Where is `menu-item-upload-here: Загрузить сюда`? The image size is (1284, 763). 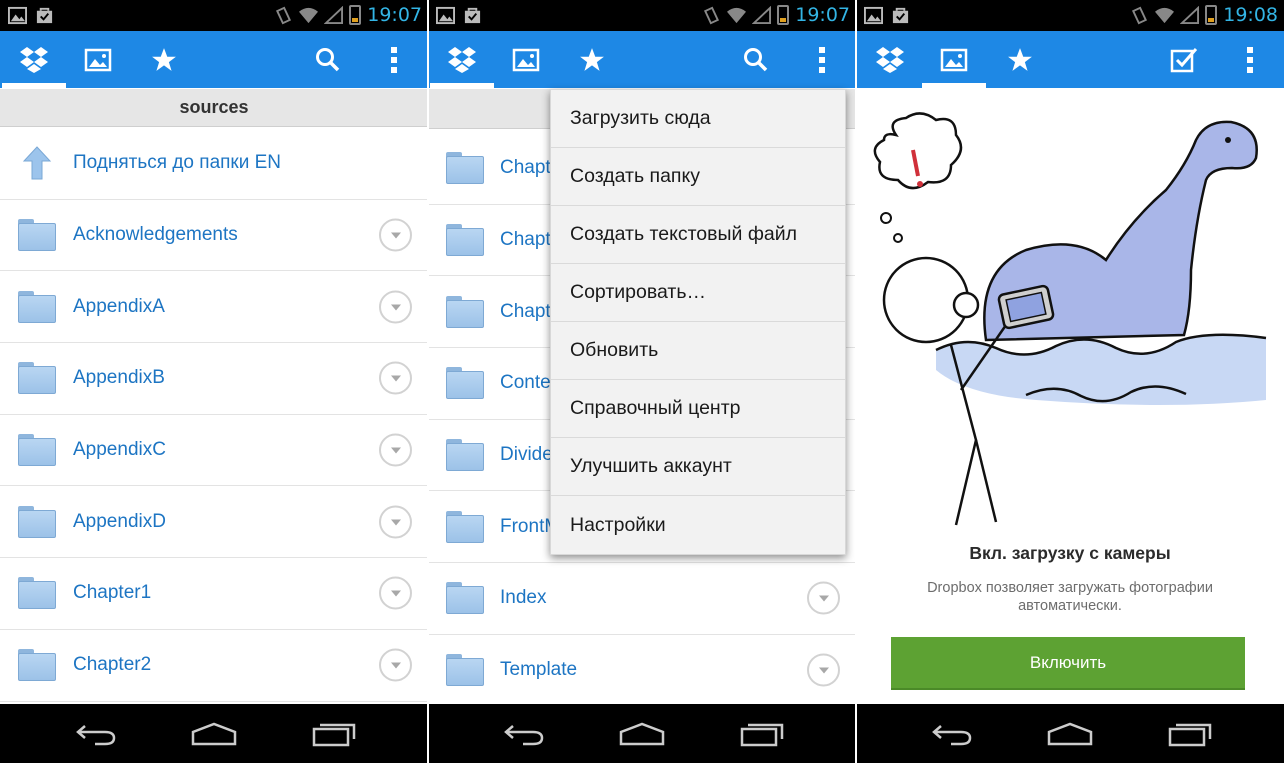
menu-item-upload-here: Загрузить сюда is located at coordinates (698, 119).